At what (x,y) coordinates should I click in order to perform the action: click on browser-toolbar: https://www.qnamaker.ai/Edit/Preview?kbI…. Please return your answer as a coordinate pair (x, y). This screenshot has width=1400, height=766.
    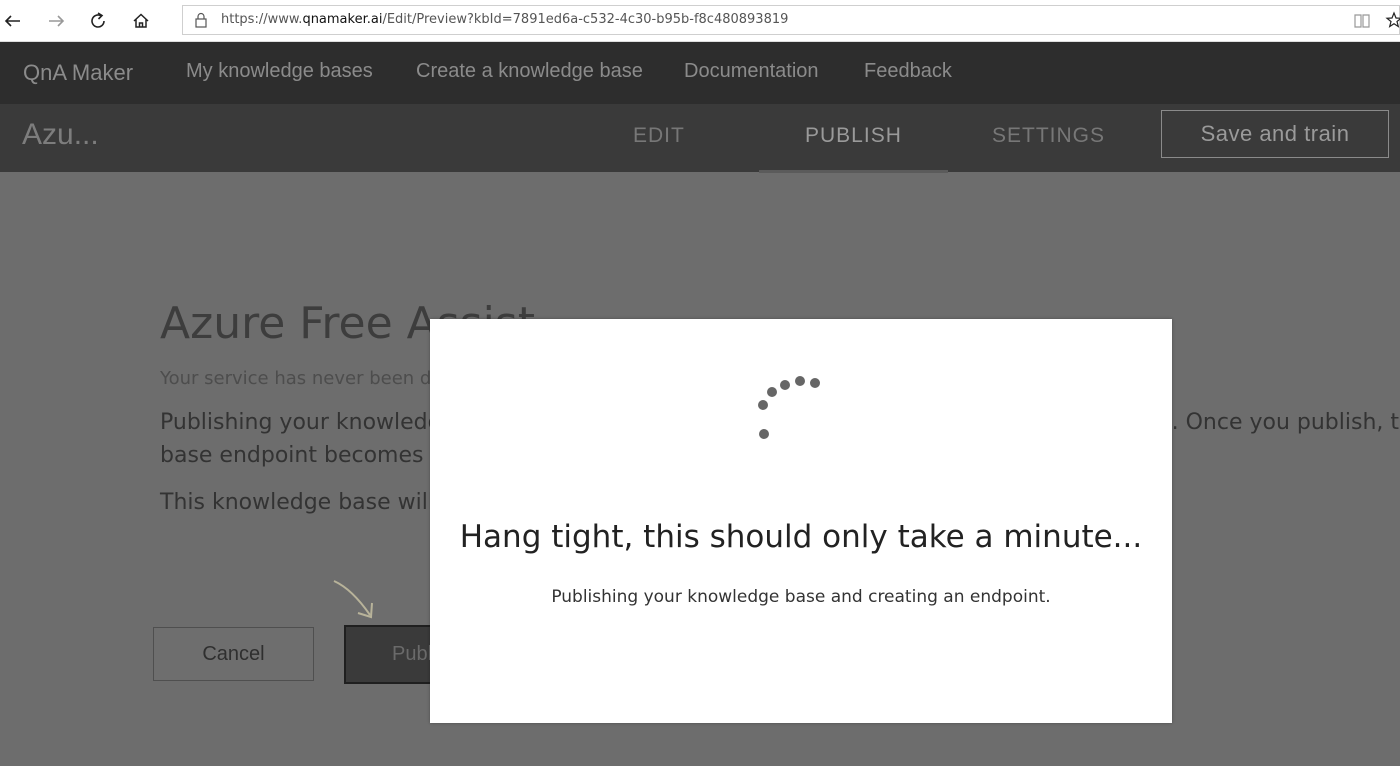
    Looking at the image, I should click on (700, 21).